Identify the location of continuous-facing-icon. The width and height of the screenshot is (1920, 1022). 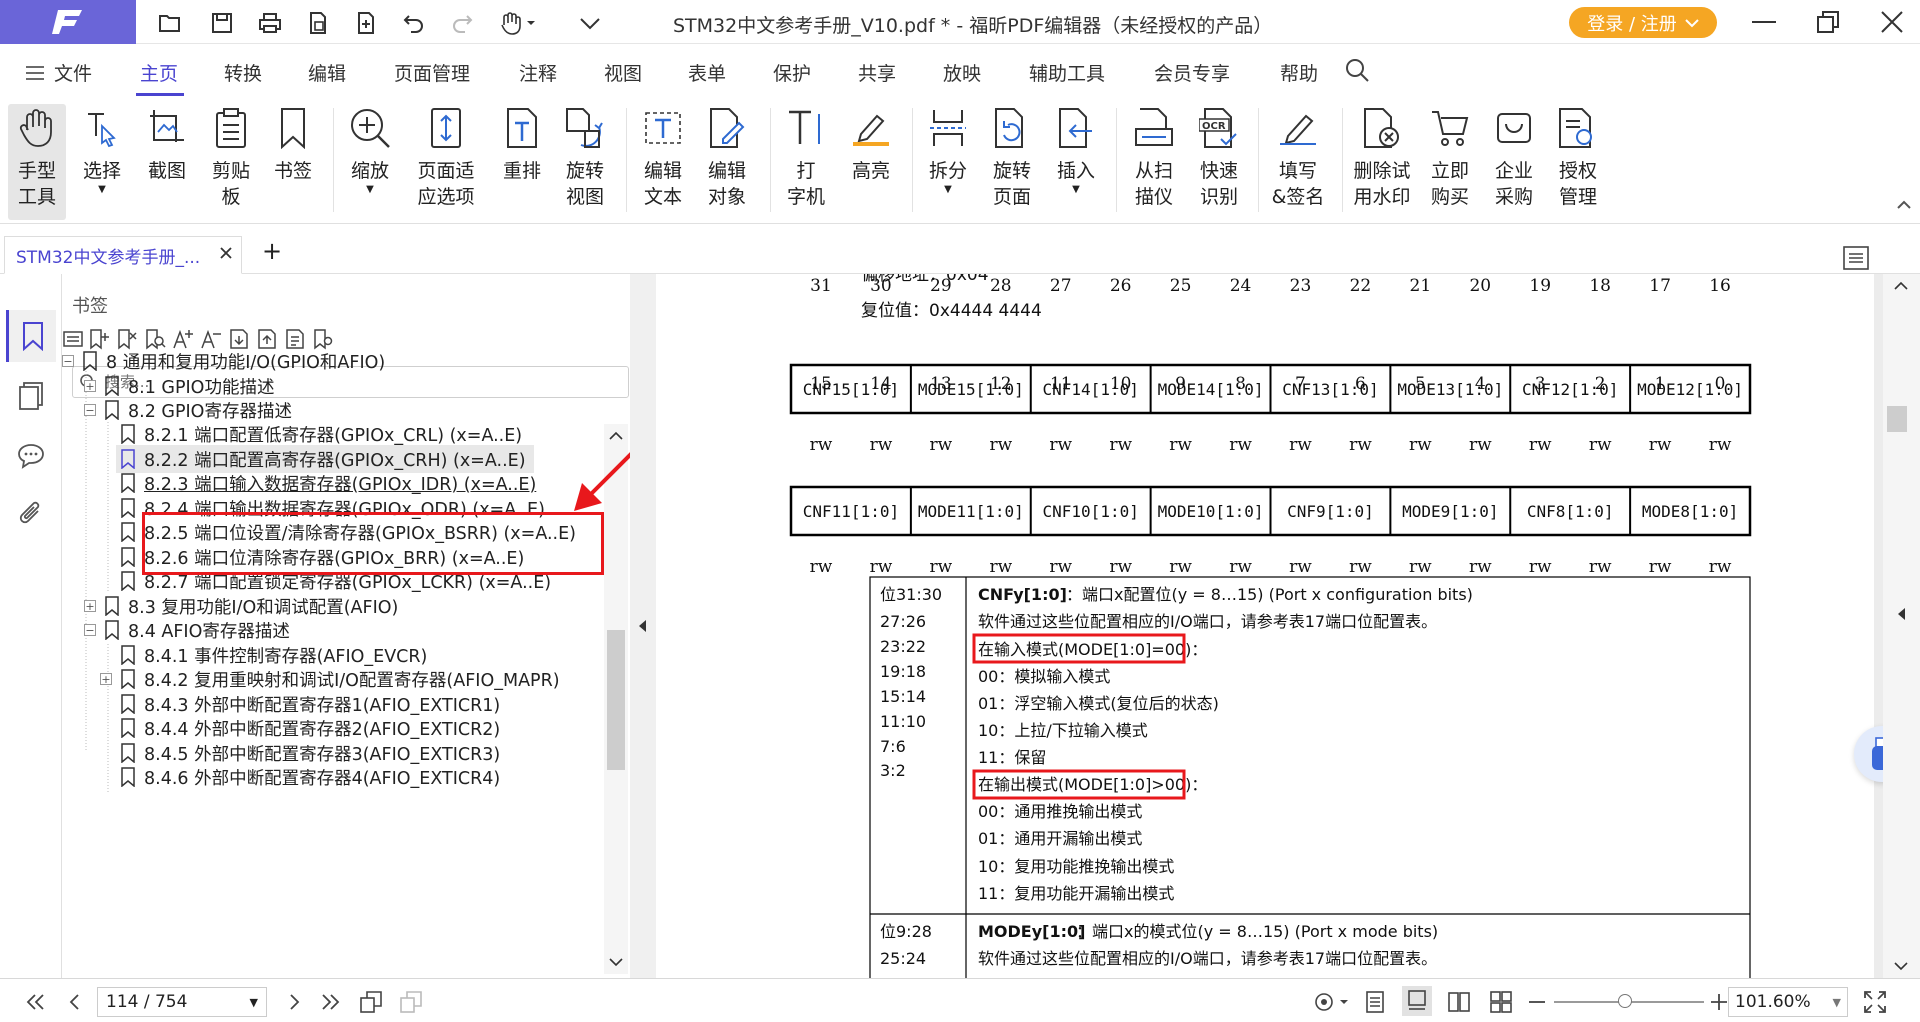
(1501, 1002).